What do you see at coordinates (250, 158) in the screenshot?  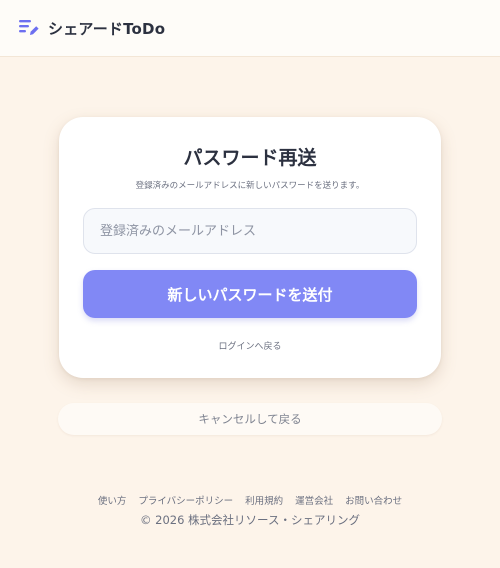 I see `page-title: パスワード再送` at bounding box center [250, 158].